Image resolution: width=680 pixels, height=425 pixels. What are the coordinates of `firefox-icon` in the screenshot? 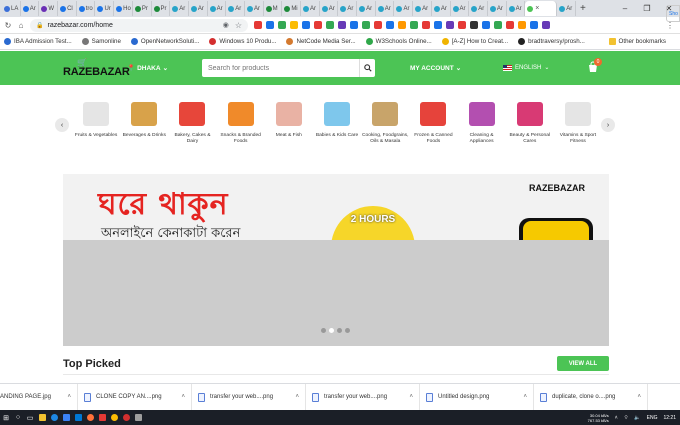 It's located at (90, 417).